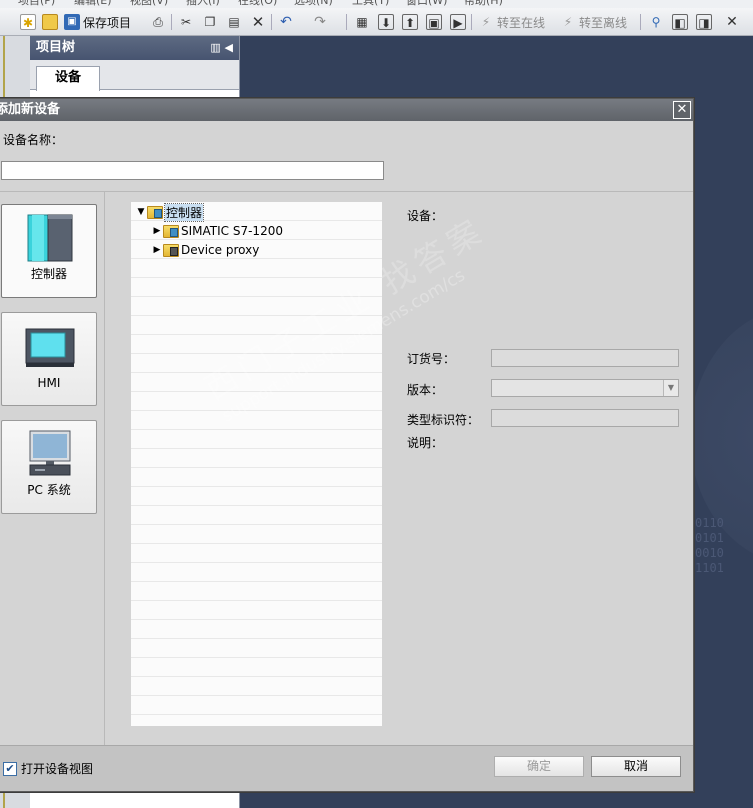 Image resolution: width=753 pixels, height=808 pixels. I want to click on go-online-button: ⚡ 转至在线, so click(511, 22).